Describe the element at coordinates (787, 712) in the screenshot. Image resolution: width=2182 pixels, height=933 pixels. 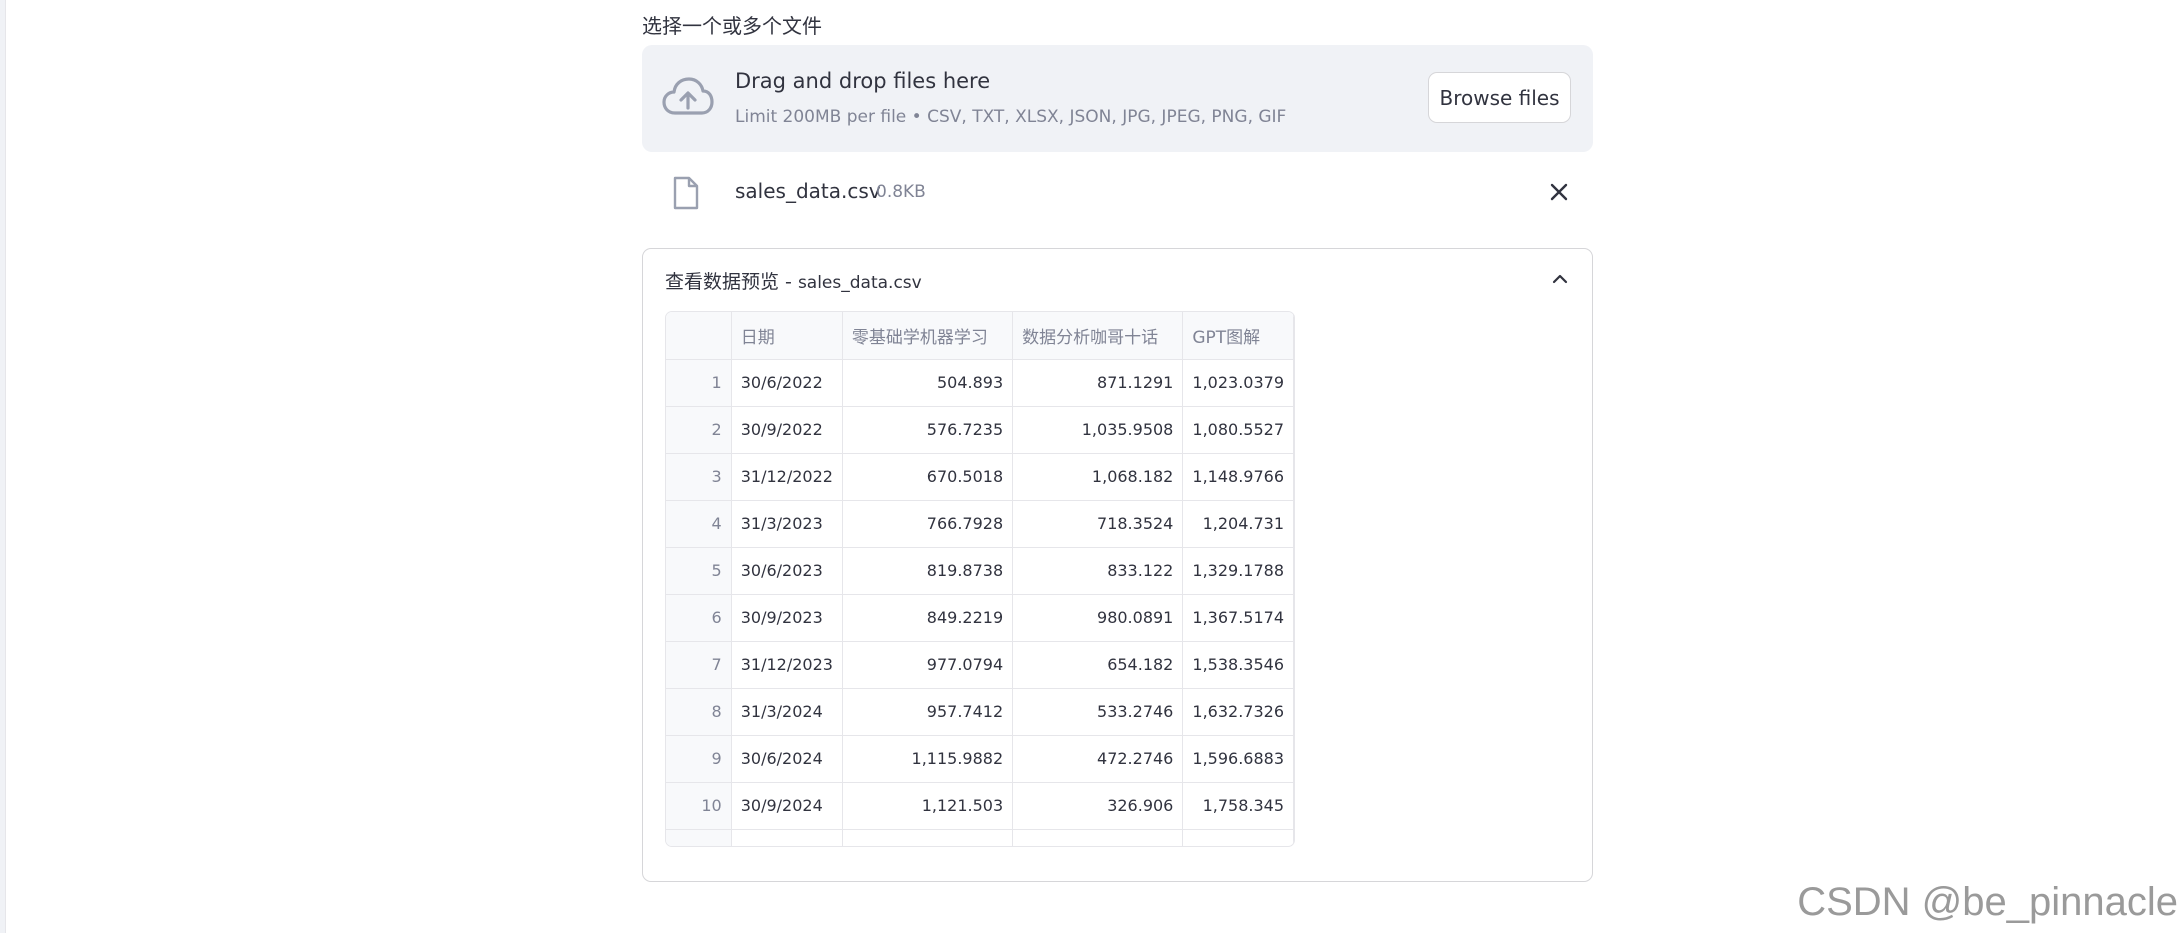
I see `cell-date: 31/3/2024` at that location.